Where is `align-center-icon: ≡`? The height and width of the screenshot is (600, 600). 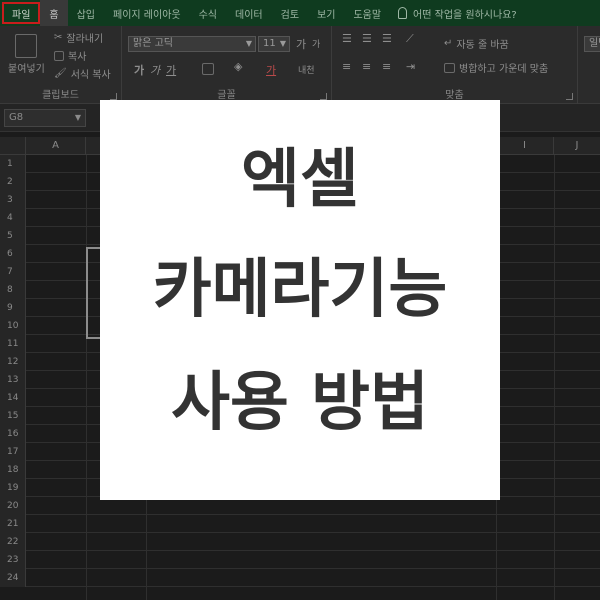 align-center-icon: ≡ is located at coordinates (366, 66).